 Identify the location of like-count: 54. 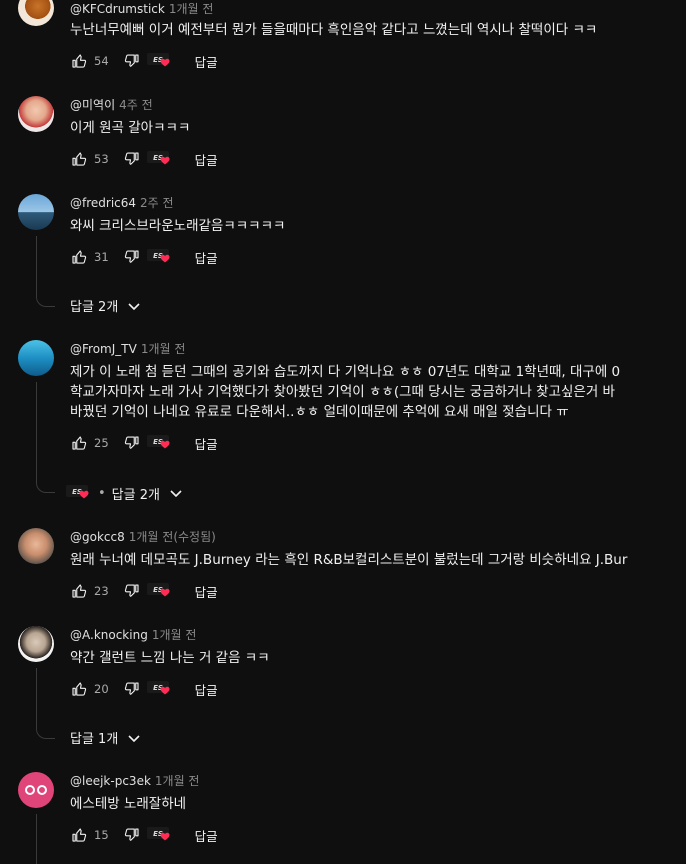
(101, 61).